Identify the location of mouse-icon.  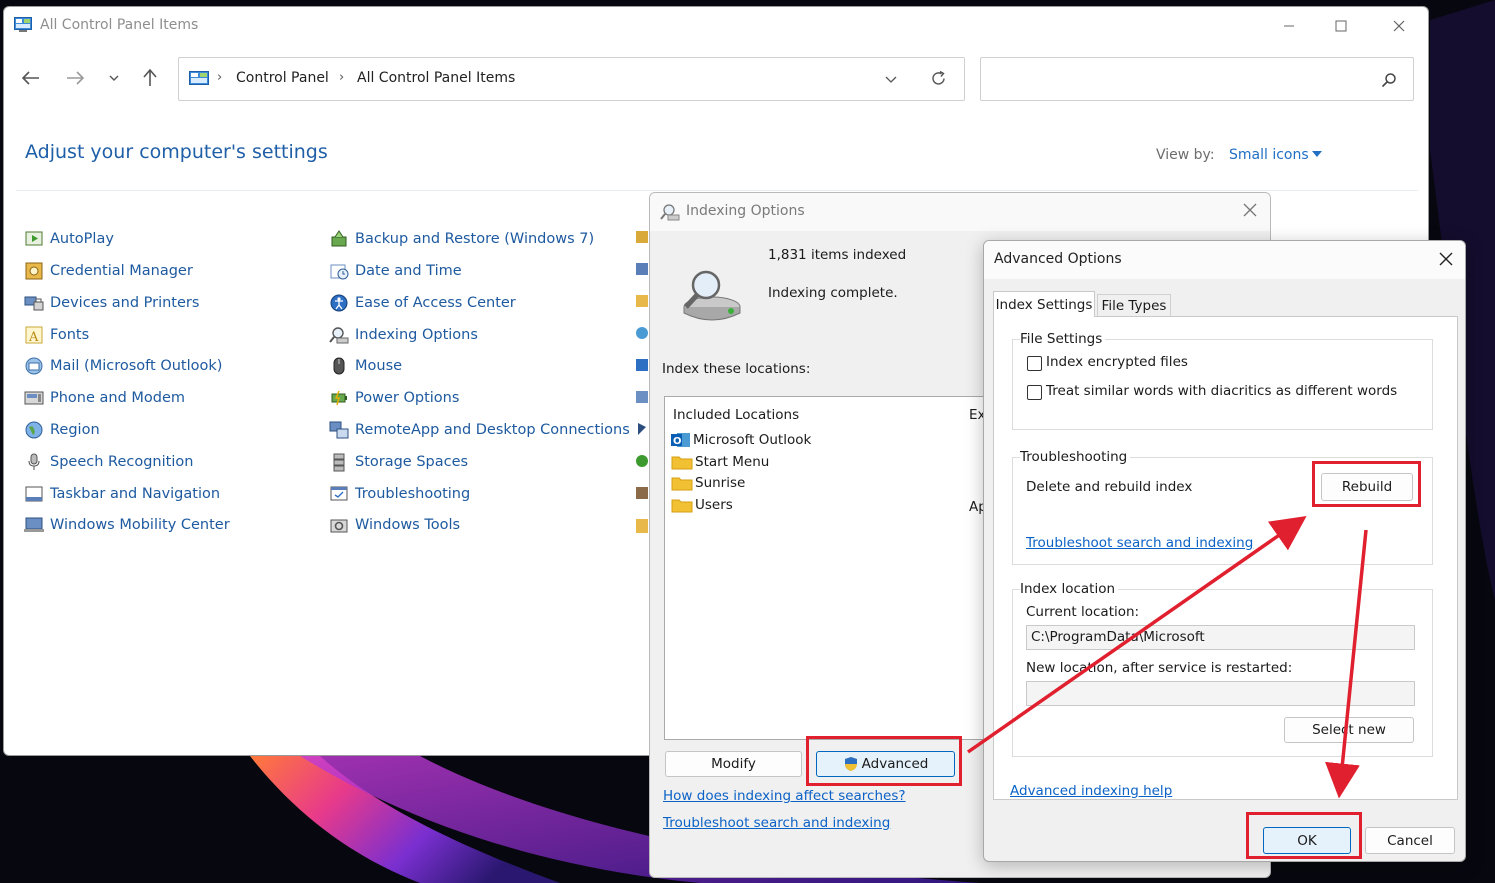
(339, 366).